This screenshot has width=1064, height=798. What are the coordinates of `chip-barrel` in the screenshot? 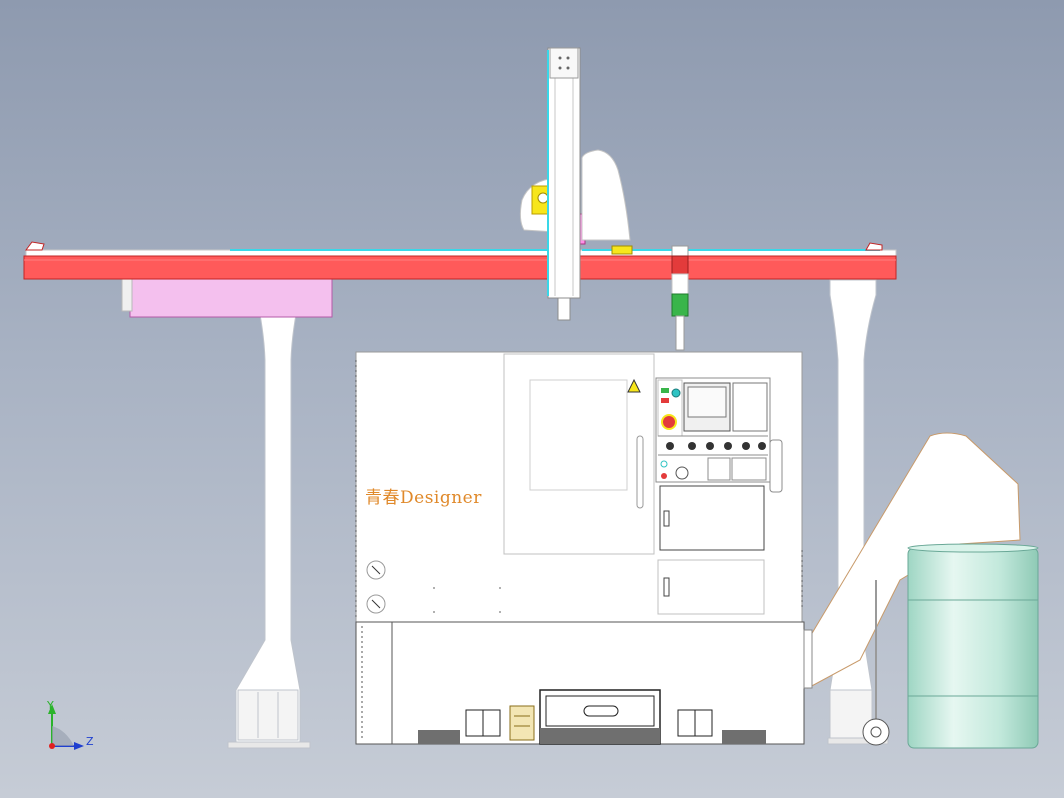 It's located at (973, 646).